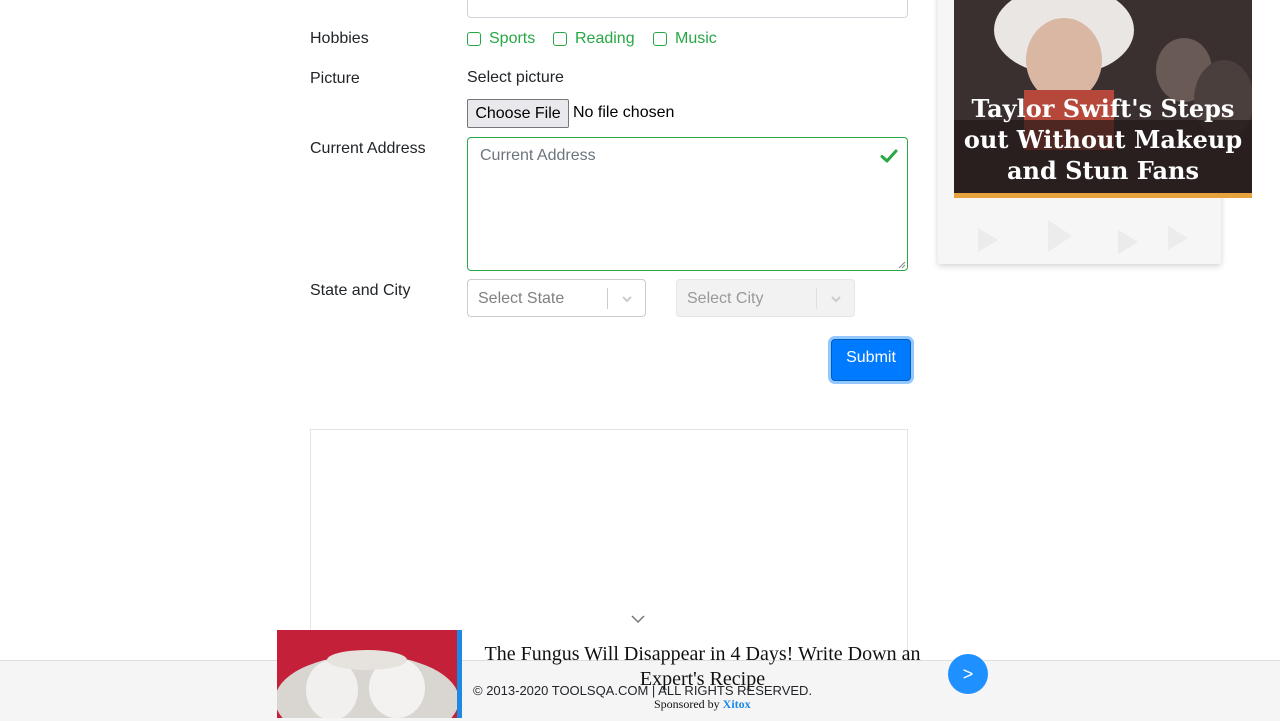 This screenshot has height=721, width=1280. What do you see at coordinates (605, 39) in the screenshot?
I see `reading-label: Reading` at bounding box center [605, 39].